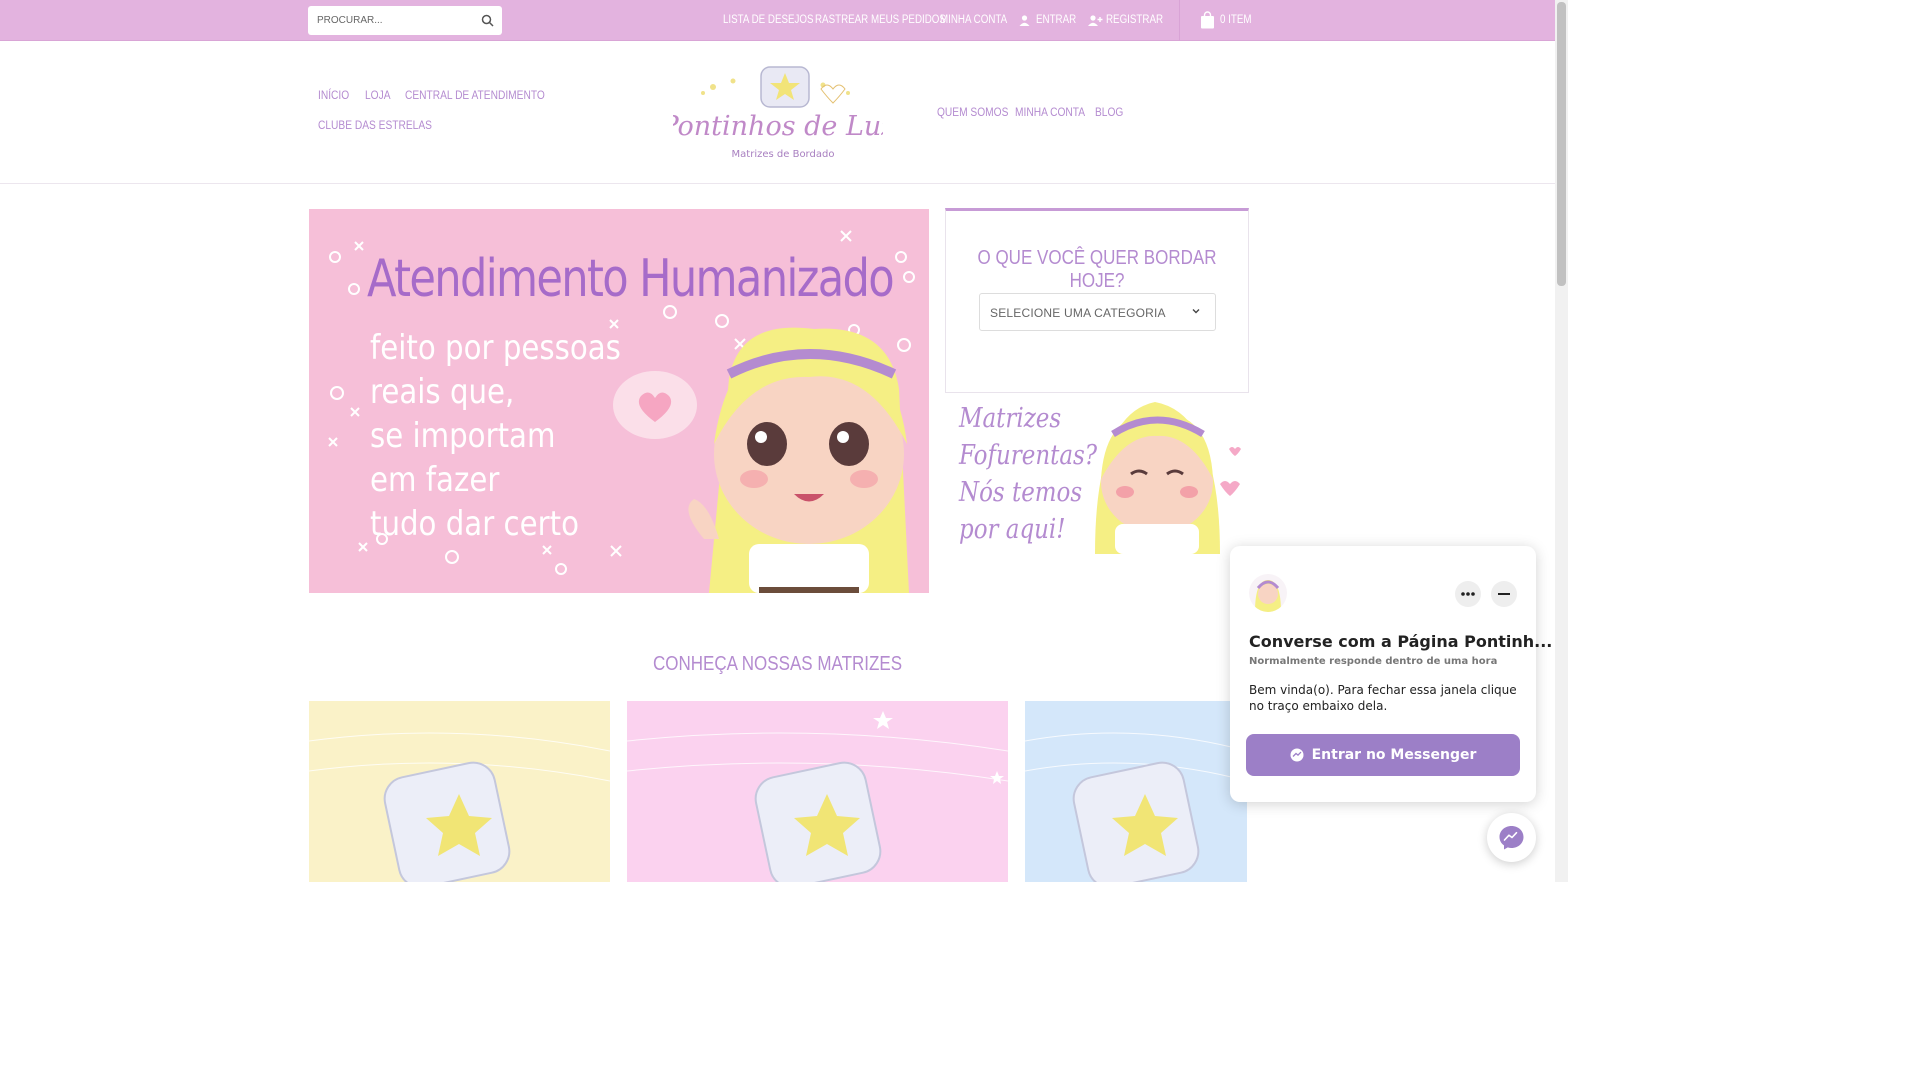 The height and width of the screenshot is (1080, 1920). Describe the element at coordinates (1109, 112) in the screenshot. I see `nav-item-blog: BLOG` at that location.